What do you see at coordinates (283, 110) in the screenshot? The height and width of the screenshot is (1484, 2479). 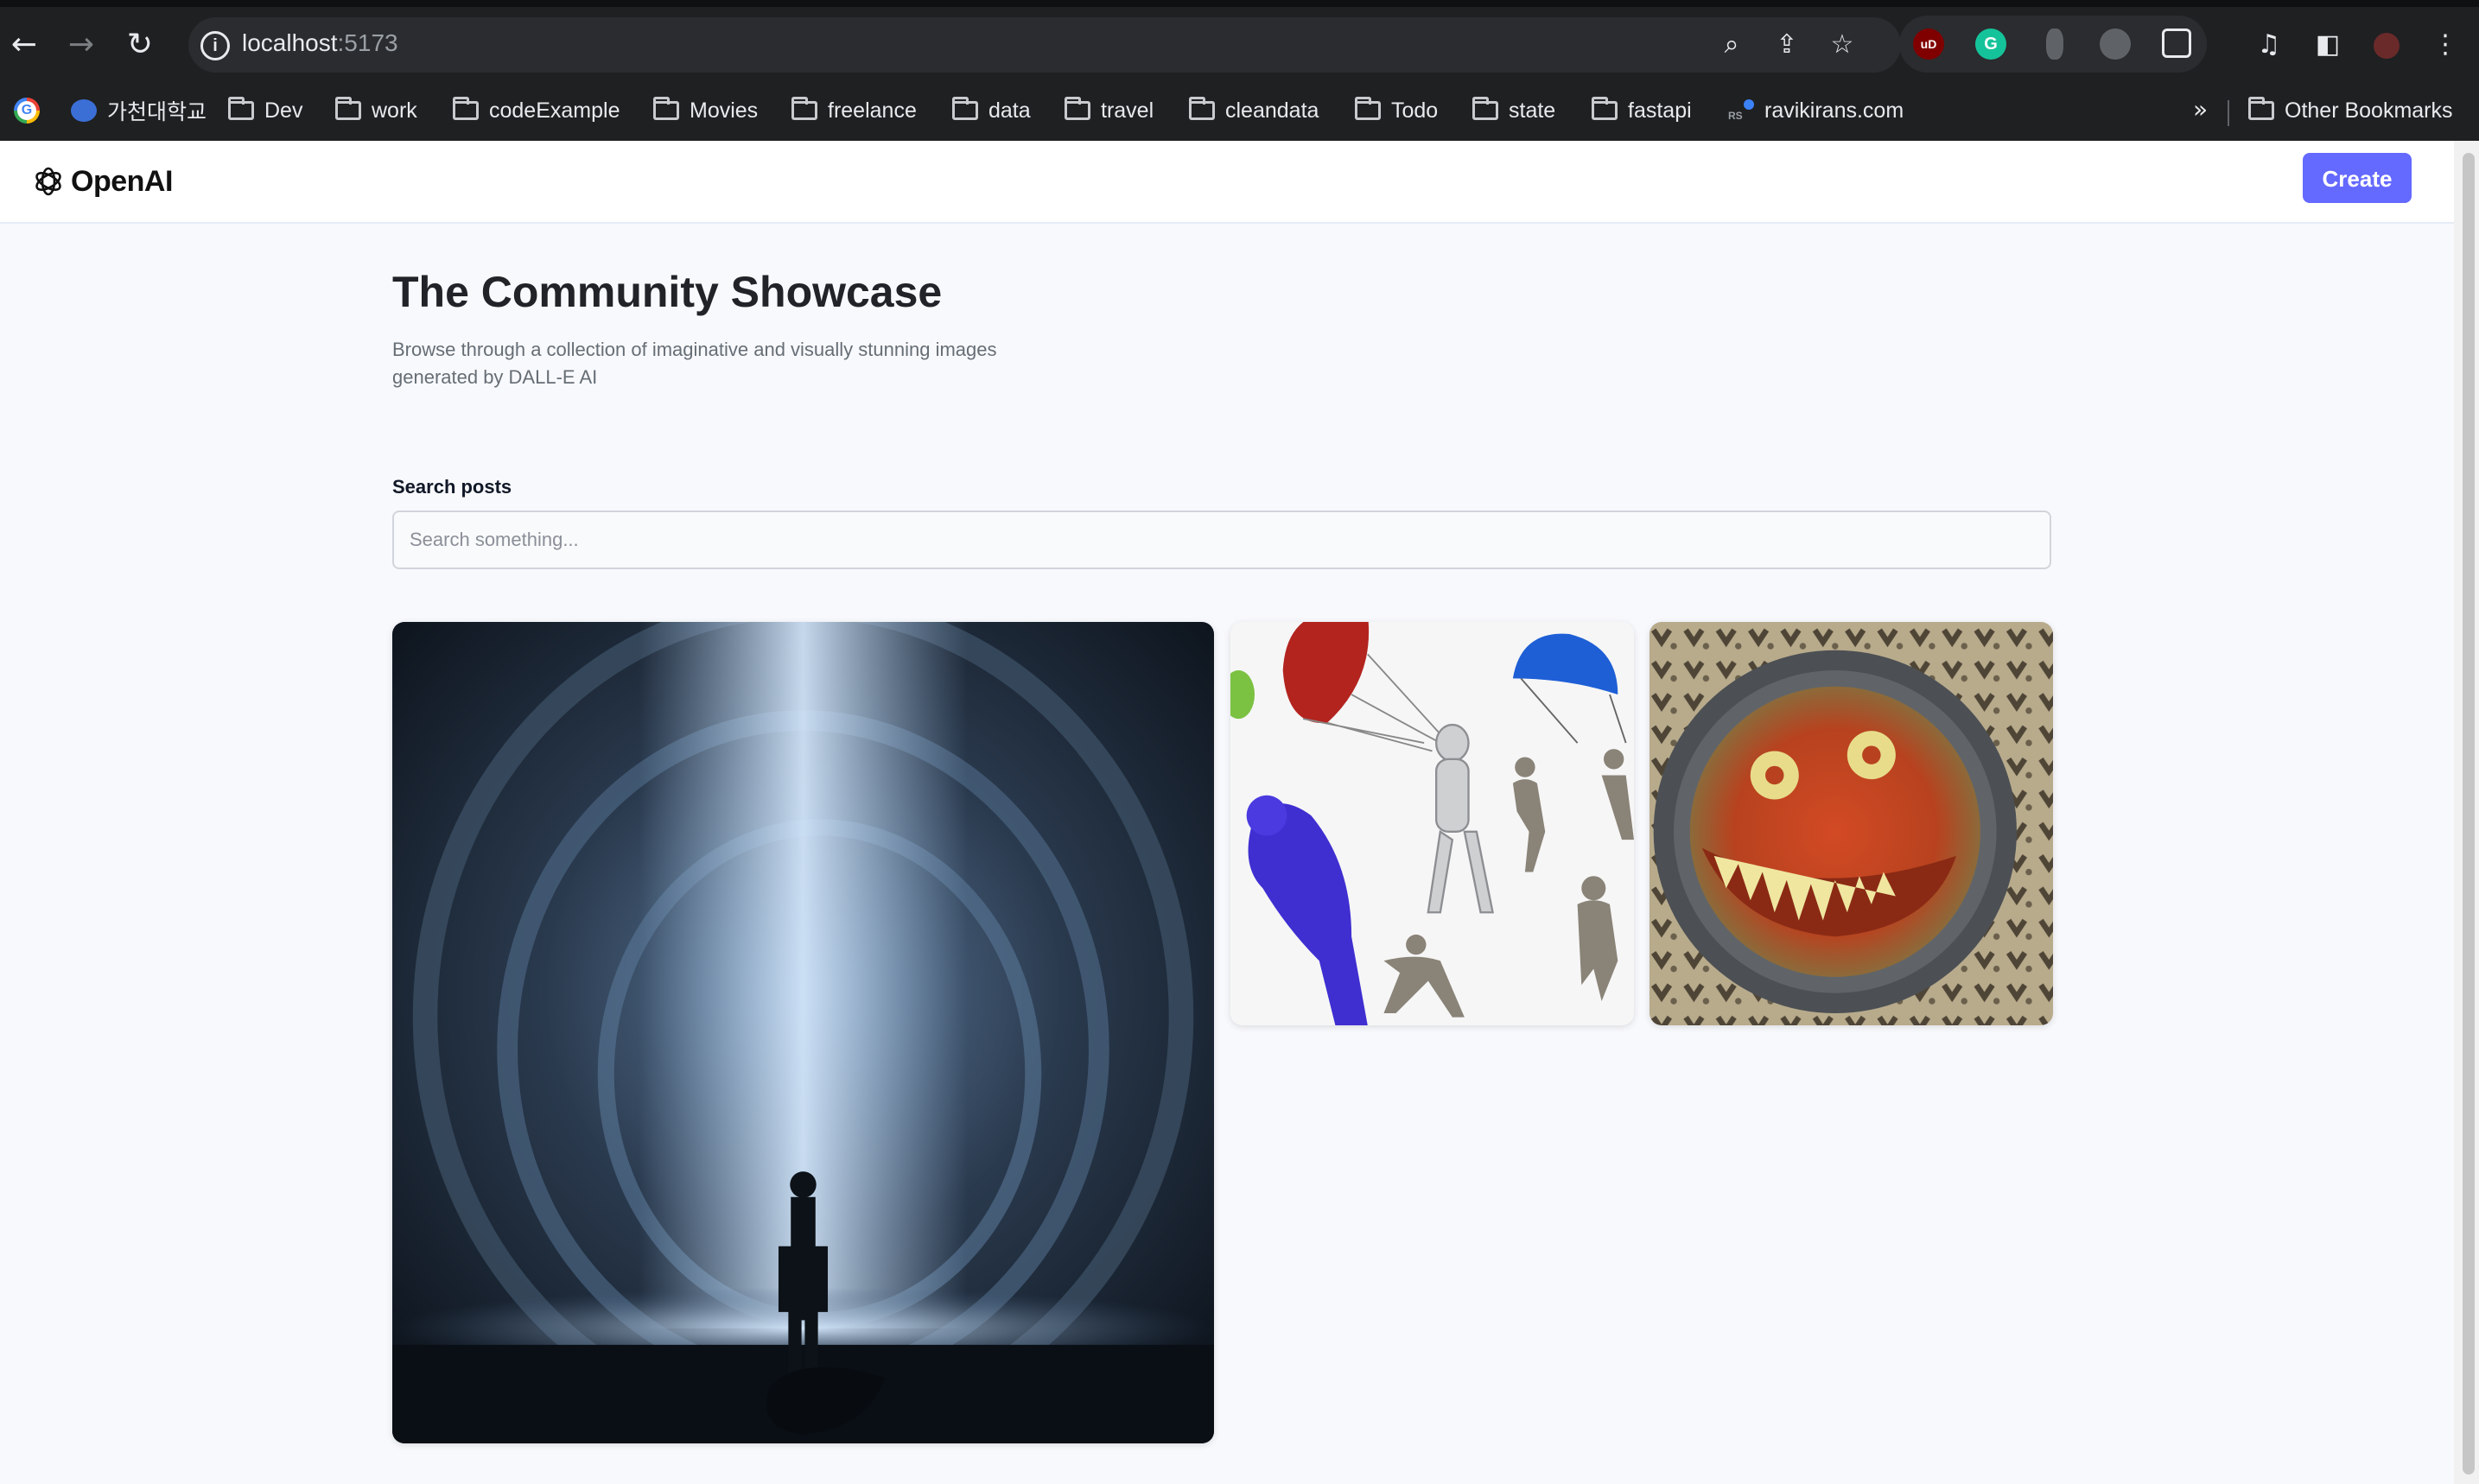 I see `bookmark-label: Dev` at bounding box center [283, 110].